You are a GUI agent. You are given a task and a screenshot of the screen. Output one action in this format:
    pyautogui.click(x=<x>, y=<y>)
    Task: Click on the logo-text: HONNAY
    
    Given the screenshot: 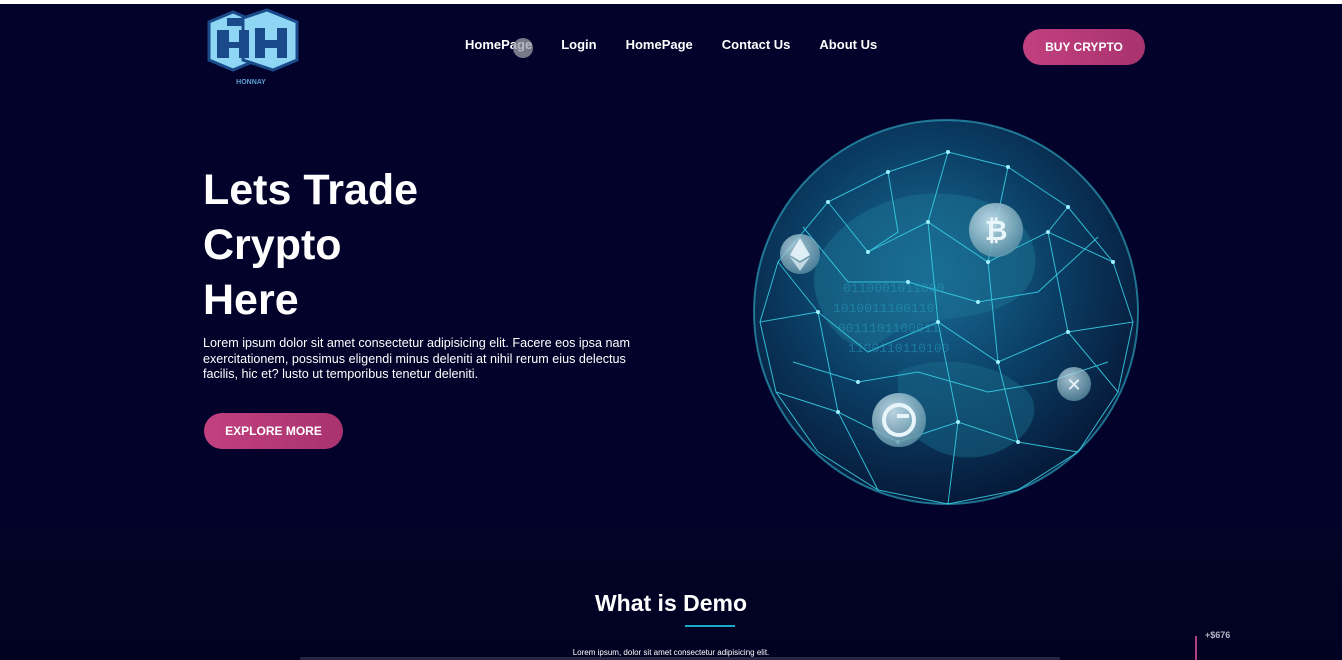 What is the action you would take?
    pyautogui.click(x=251, y=82)
    